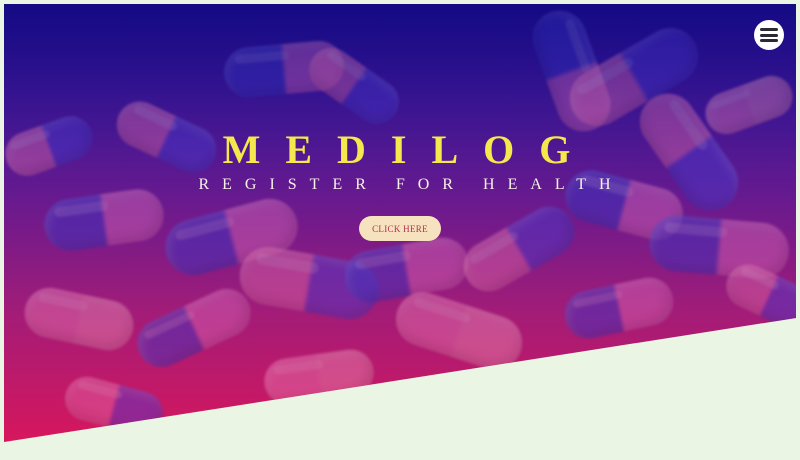 This screenshot has width=800, height=460. I want to click on hamburger-menu-icon, so click(769, 35).